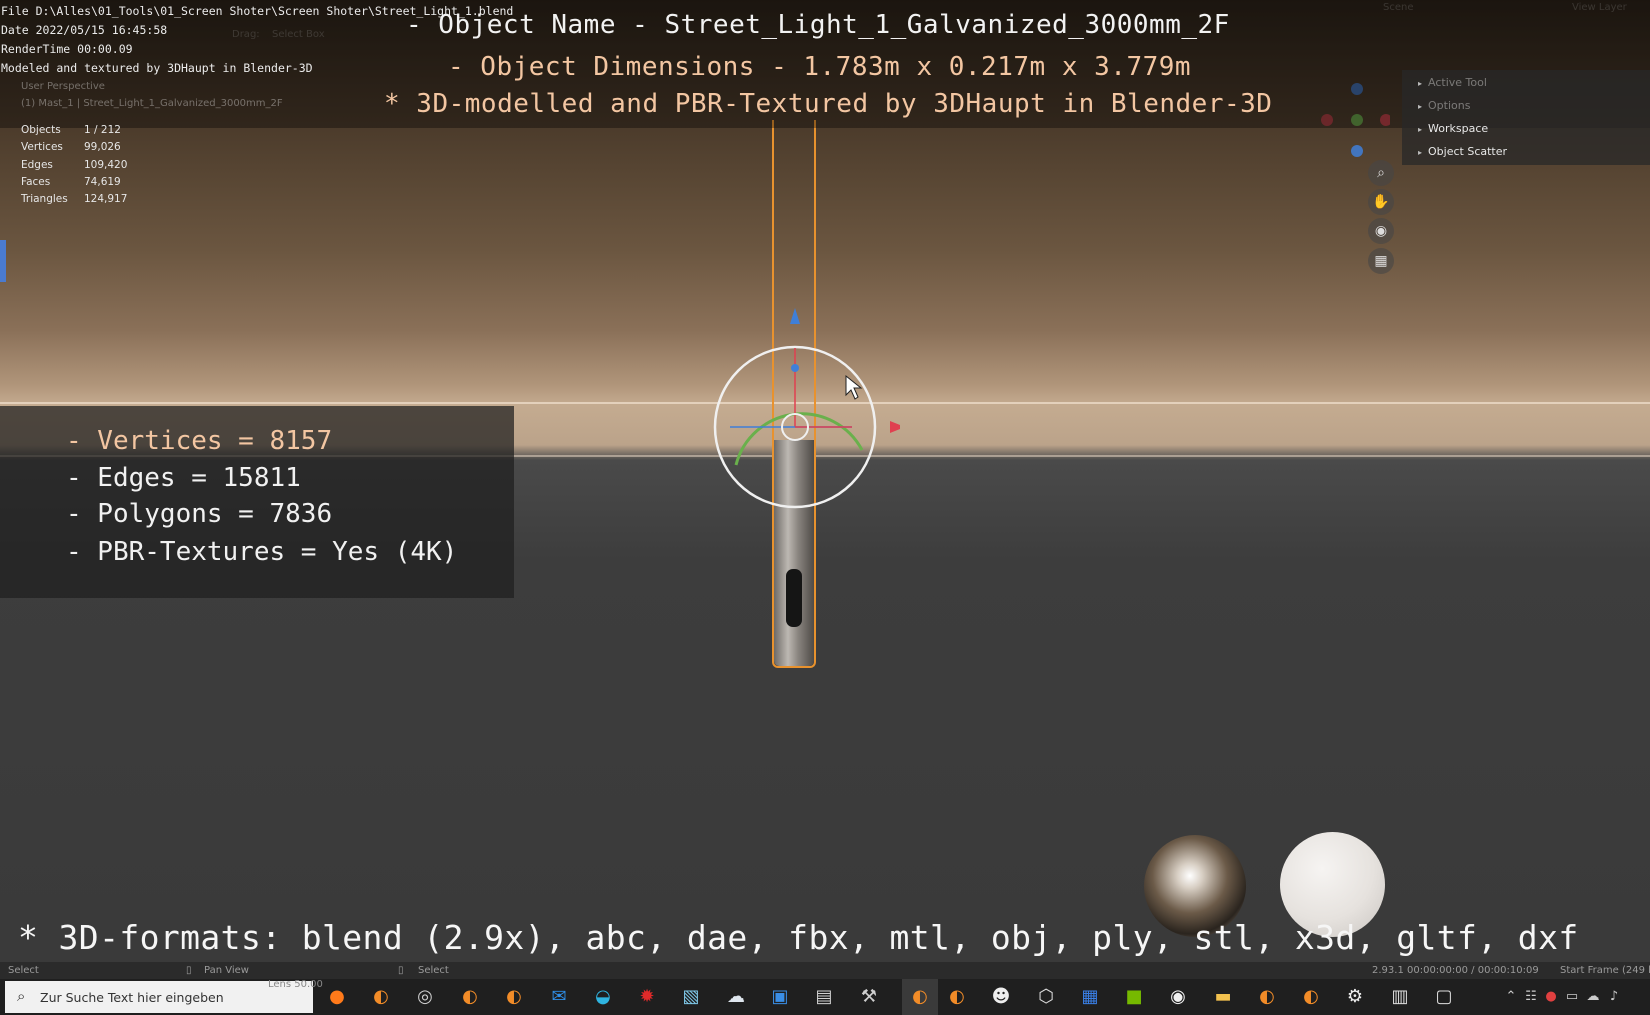 Image resolution: width=1650 pixels, height=1015 pixels. What do you see at coordinates (1001, 997) in the screenshot?
I see `panda-icon: ☻` at bounding box center [1001, 997].